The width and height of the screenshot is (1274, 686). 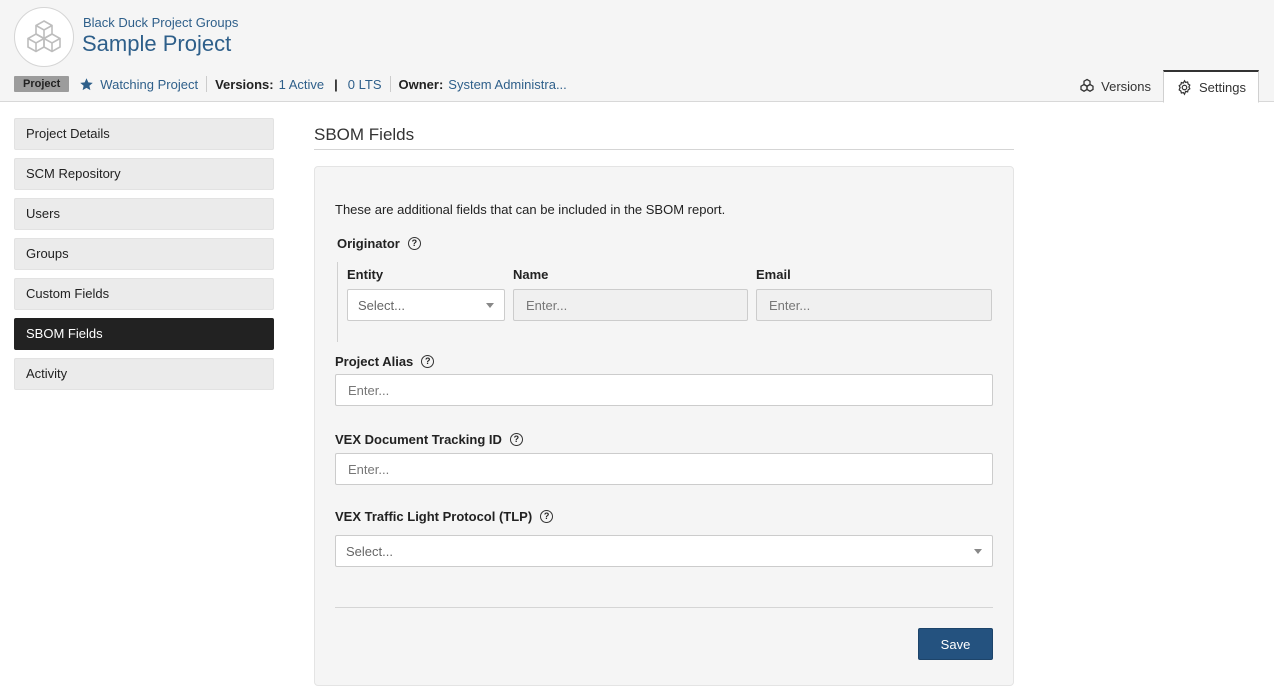 I want to click on originator-label-text: Originator, so click(x=368, y=243).